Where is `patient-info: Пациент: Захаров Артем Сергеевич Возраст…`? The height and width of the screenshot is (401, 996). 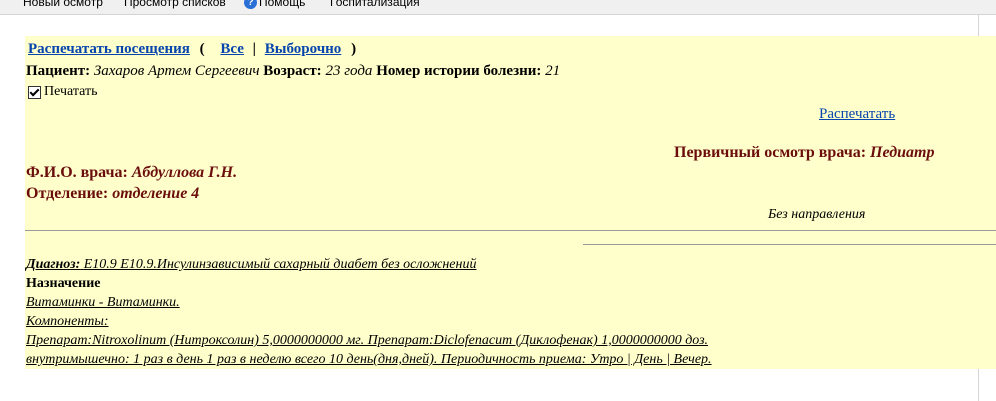
patient-info: Пациент: Захаров Артем Сергеевич Возраст… is located at coordinates (293, 71).